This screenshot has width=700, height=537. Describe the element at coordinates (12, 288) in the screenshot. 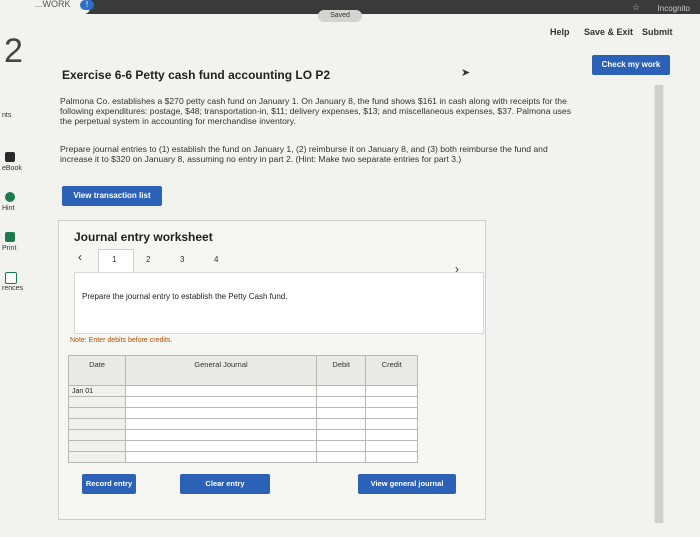

I see `references-link: rences` at that location.